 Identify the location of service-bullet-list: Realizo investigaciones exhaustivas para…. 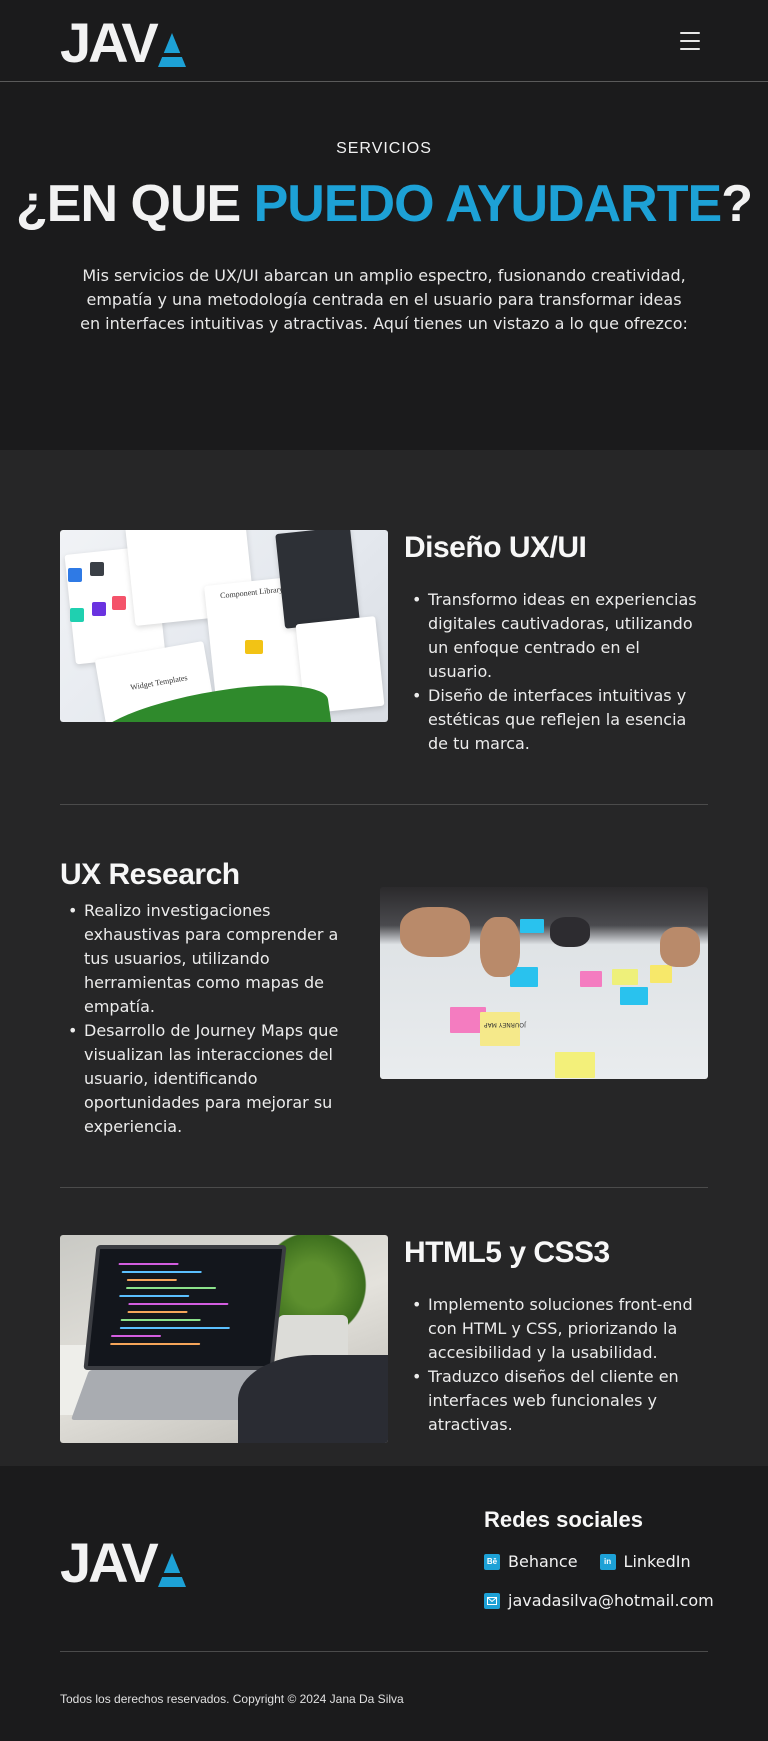
(212, 1019).